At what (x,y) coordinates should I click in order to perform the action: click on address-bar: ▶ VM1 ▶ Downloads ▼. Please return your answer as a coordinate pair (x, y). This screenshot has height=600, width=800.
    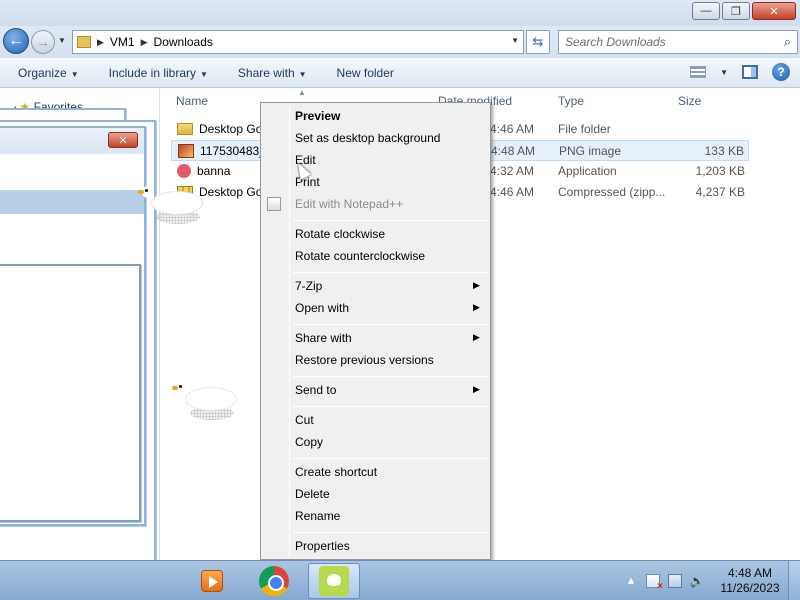
    Looking at the image, I should click on (298, 42).